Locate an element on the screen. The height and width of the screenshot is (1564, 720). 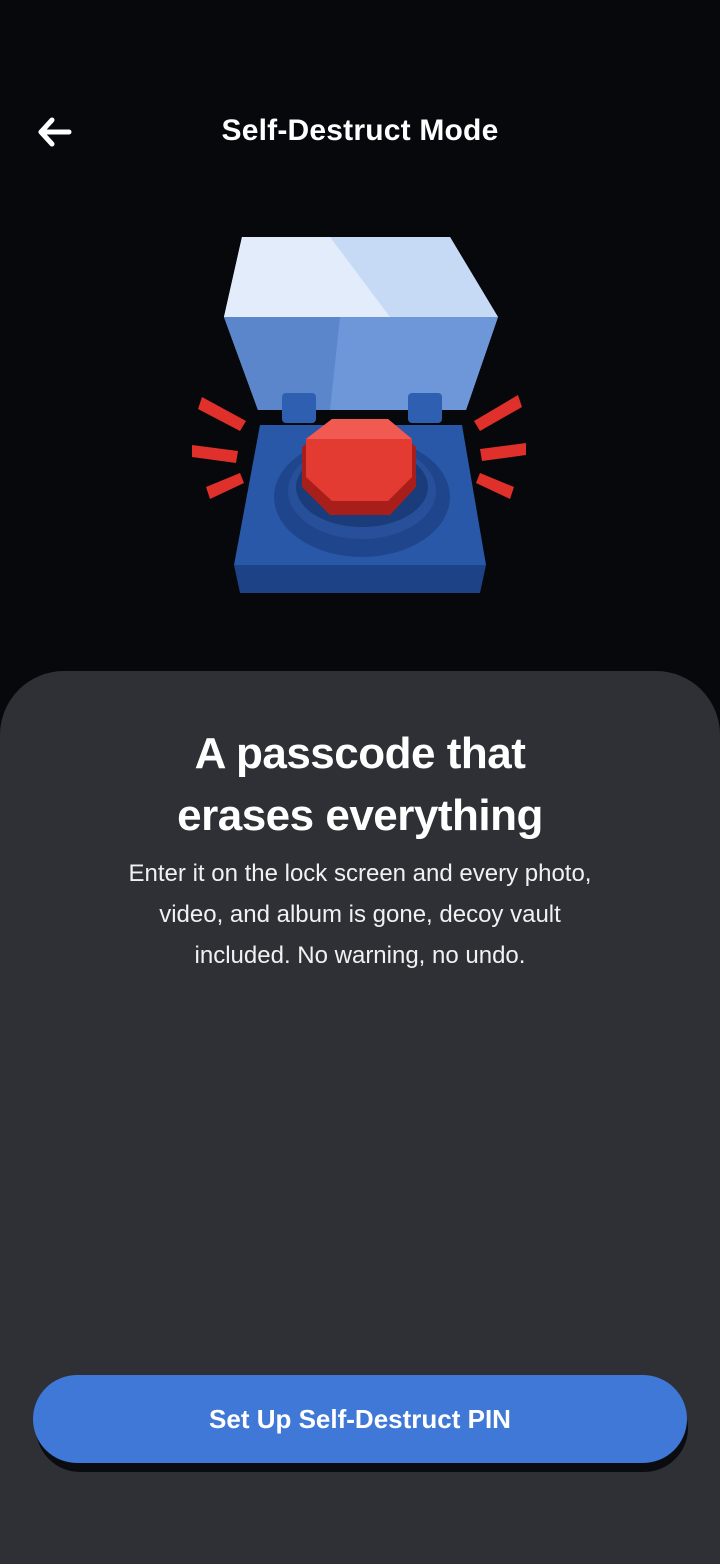
page-title: Self-Destruct Mode is located at coordinates (360, 130).